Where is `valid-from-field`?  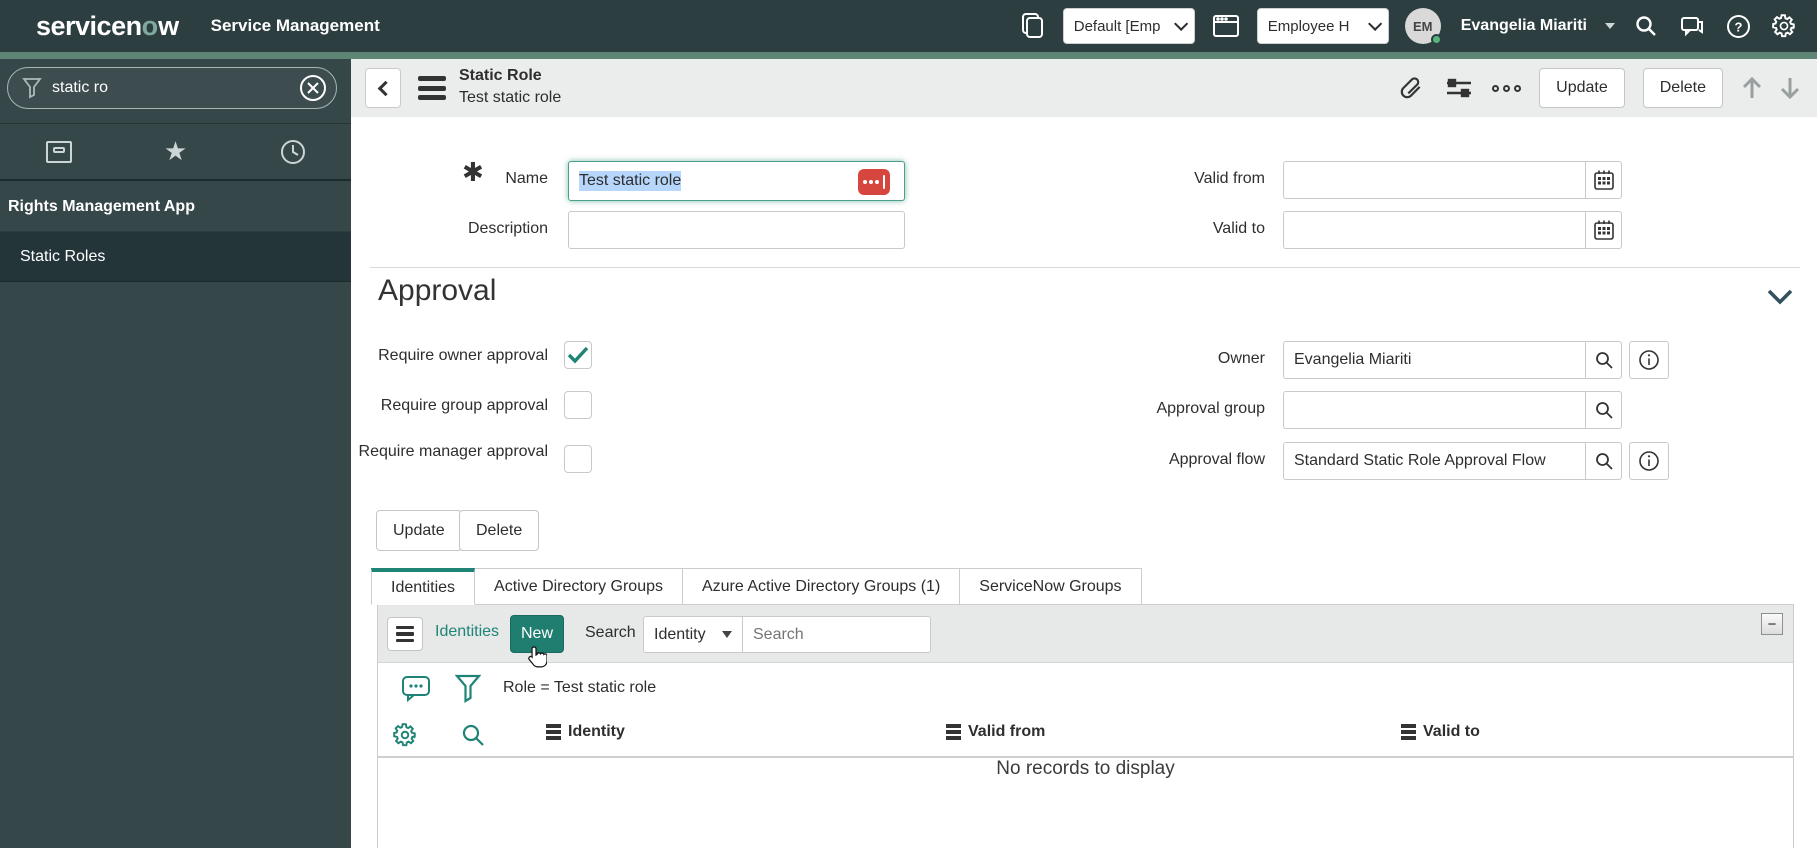
valid-from-field is located at coordinates (1452, 180).